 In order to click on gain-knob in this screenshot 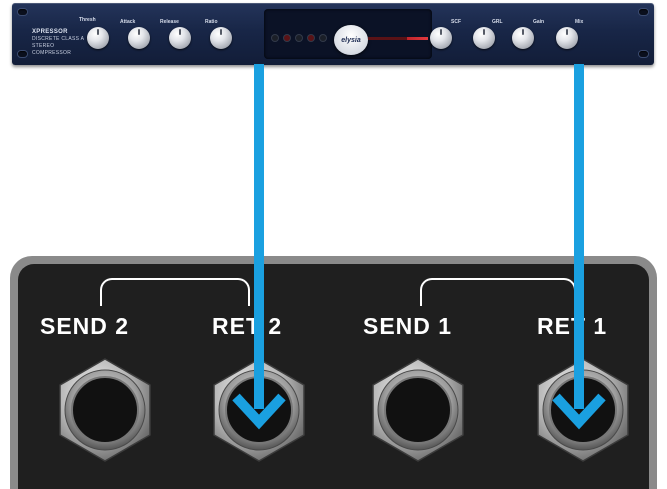, I will do `click(523, 38)`.